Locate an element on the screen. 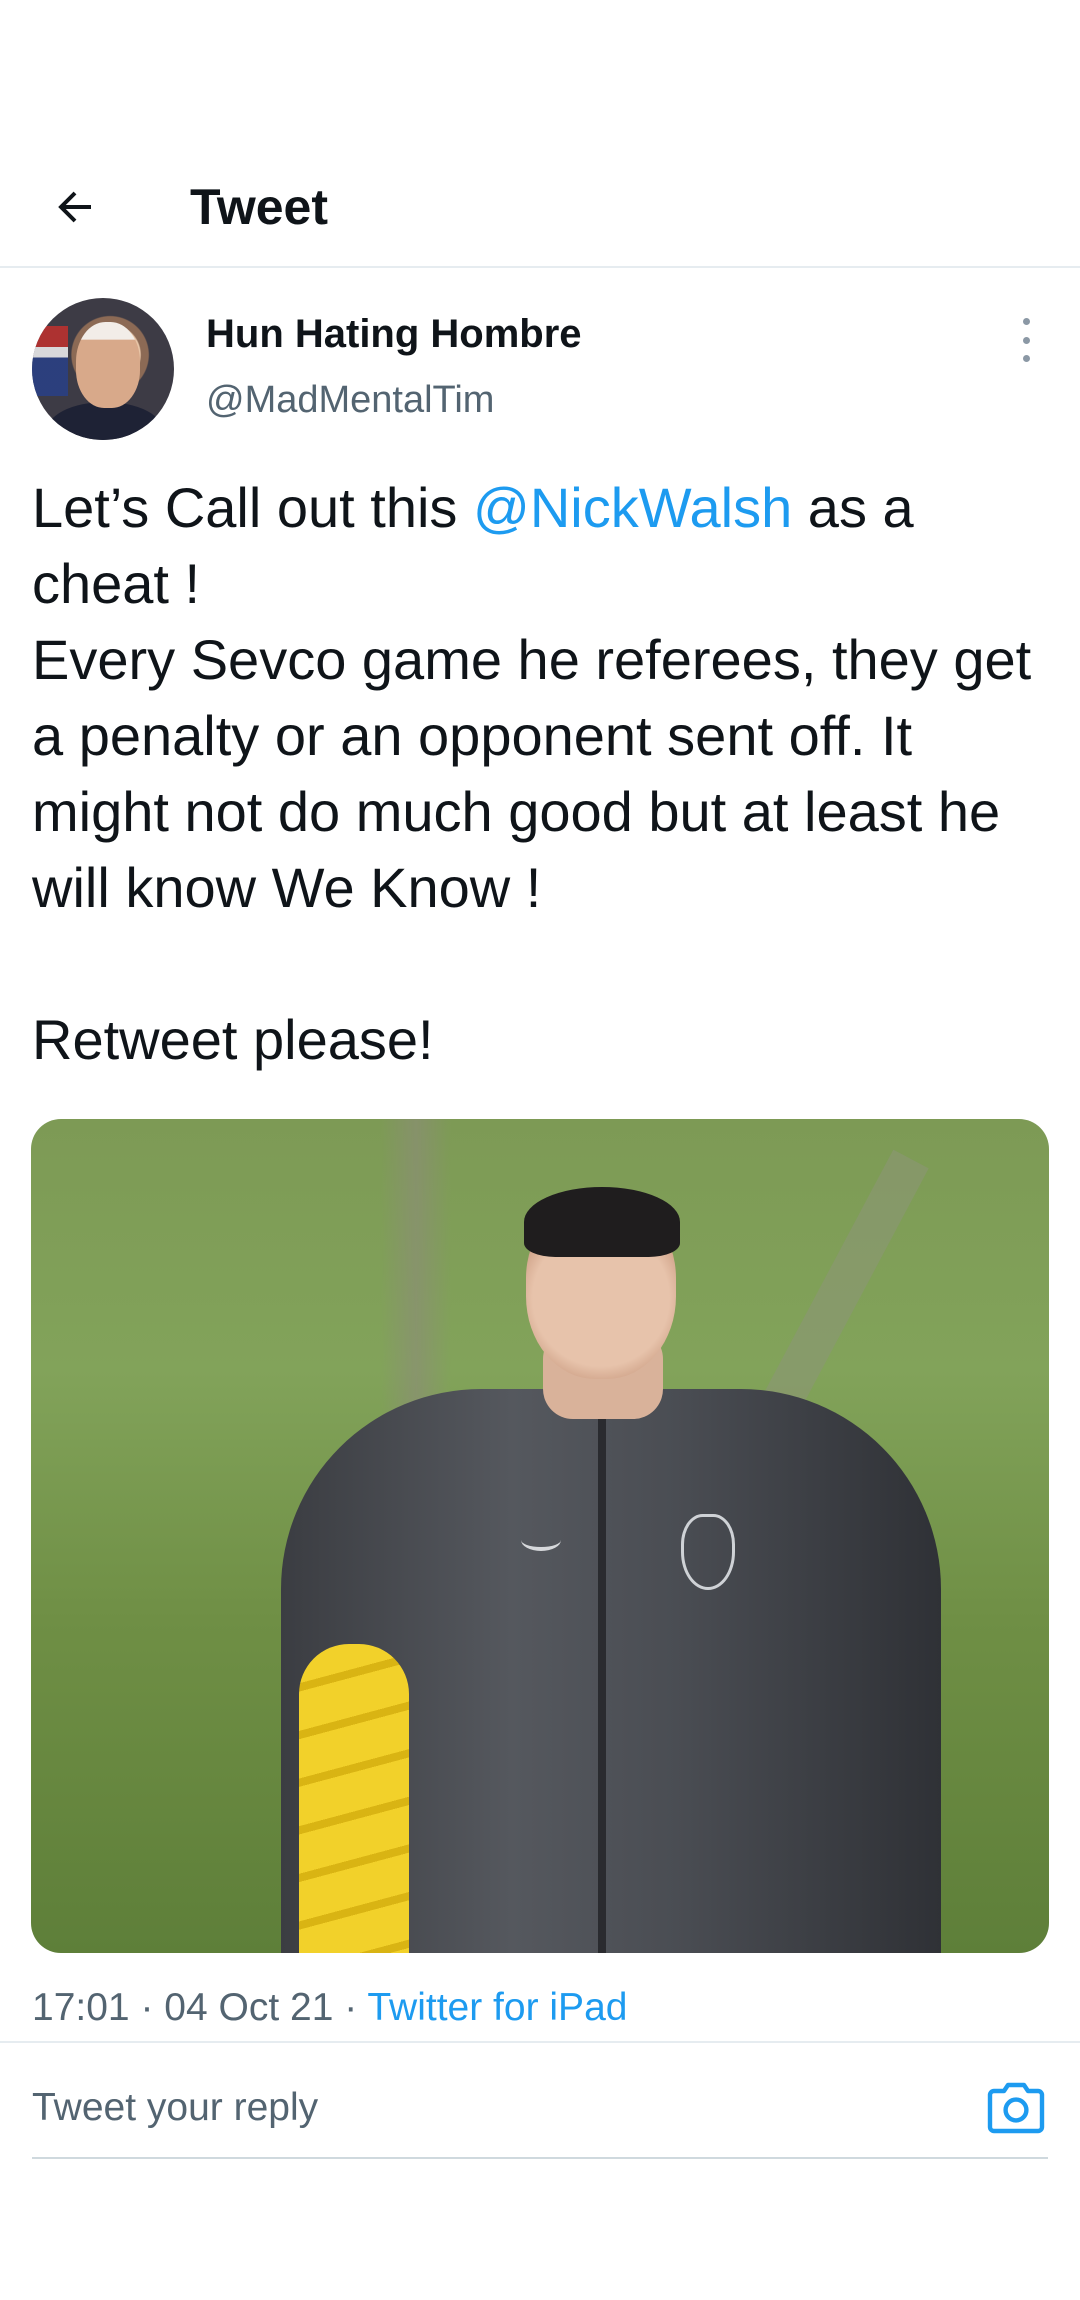  reply-input: Tweet your reply is located at coordinates (175, 2108).